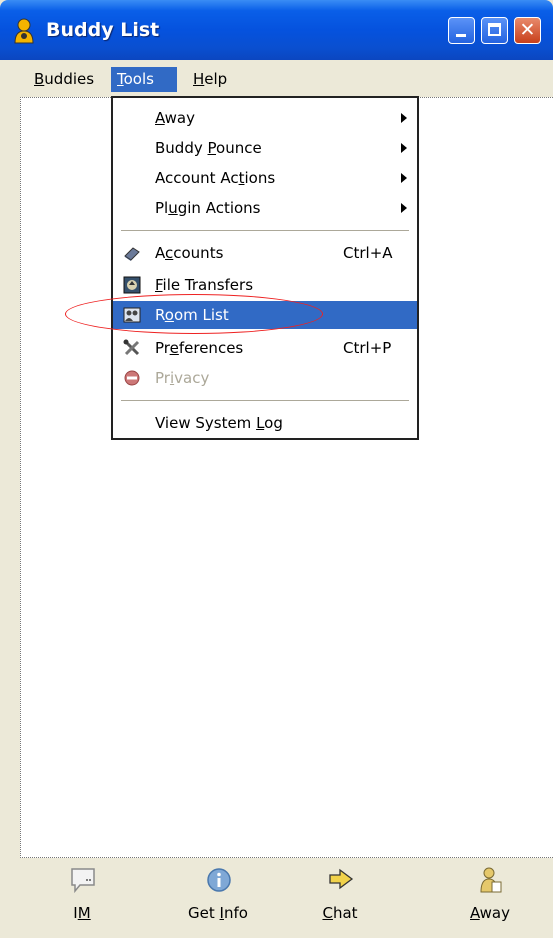  Describe the element at coordinates (276, 30) in the screenshot. I see `title-bar: Buddy List ✕` at that location.